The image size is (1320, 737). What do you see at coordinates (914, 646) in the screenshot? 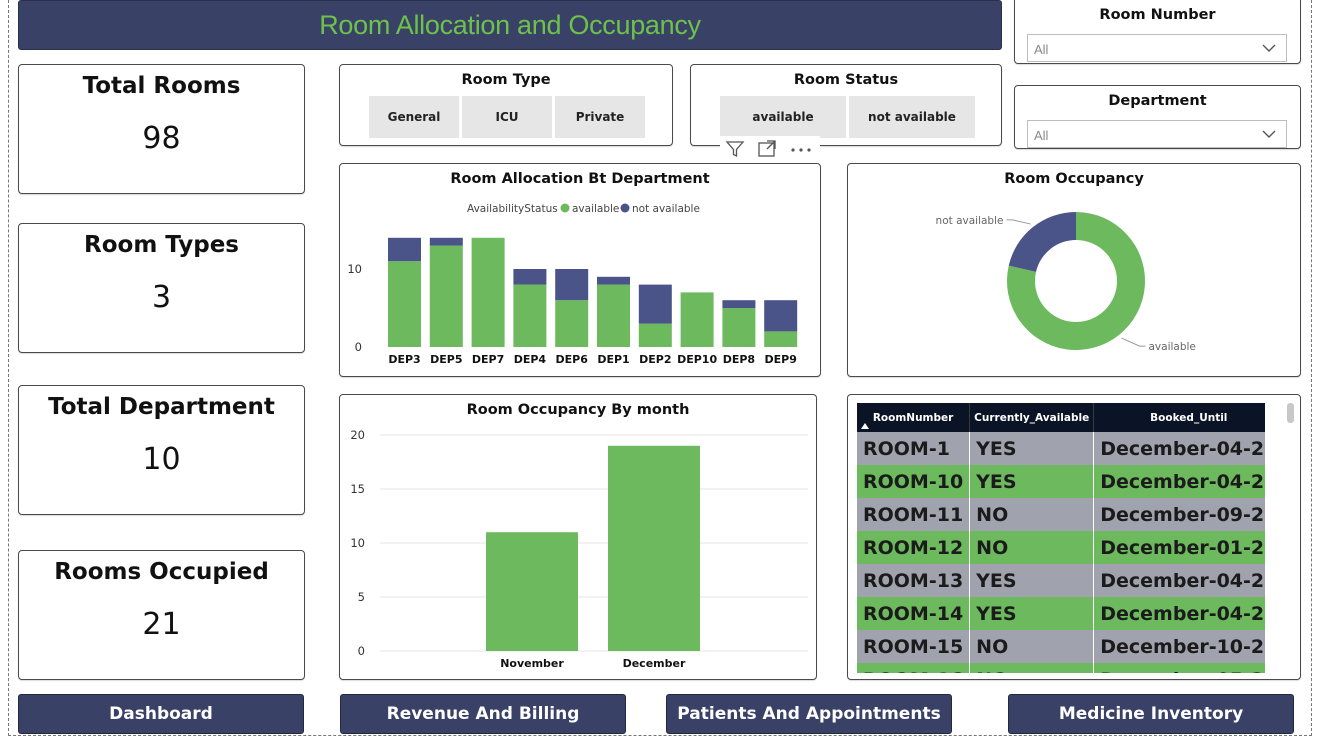
I see `cell-room-number: ROOM-15` at bounding box center [914, 646].